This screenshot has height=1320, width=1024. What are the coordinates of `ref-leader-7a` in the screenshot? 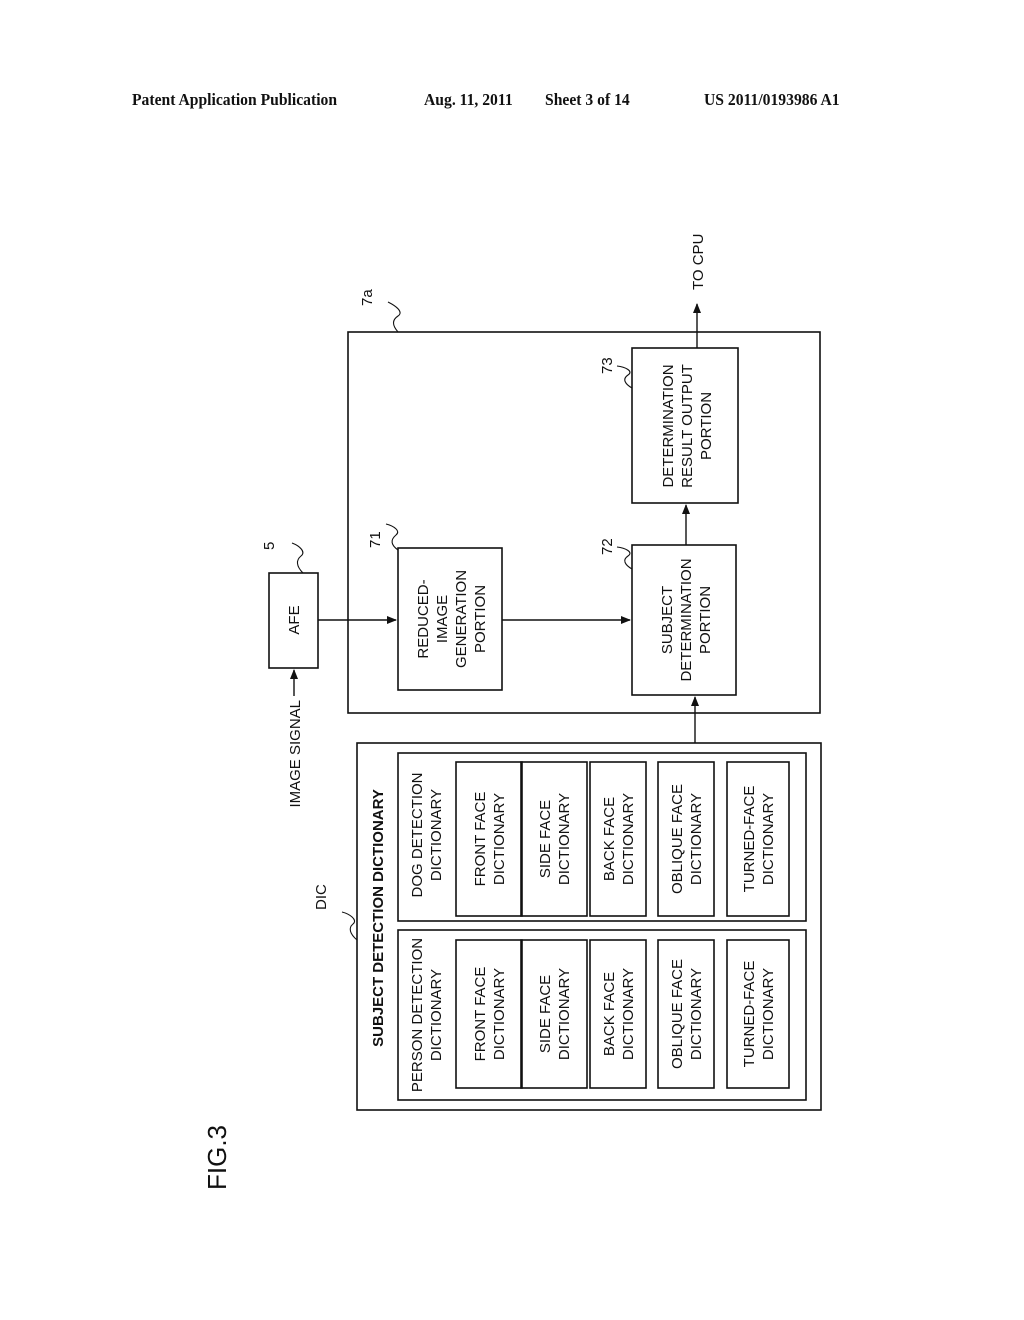 It's located at (394, 317).